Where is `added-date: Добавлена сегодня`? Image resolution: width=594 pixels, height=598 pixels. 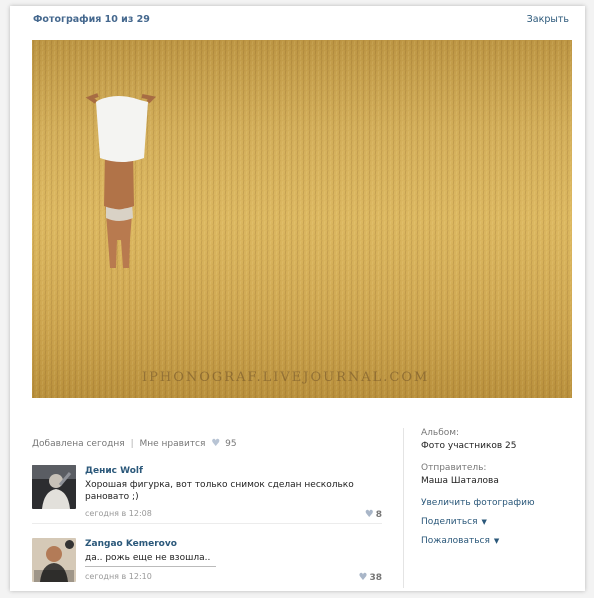 added-date: Добавлена сегодня is located at coordinates (78, 444).